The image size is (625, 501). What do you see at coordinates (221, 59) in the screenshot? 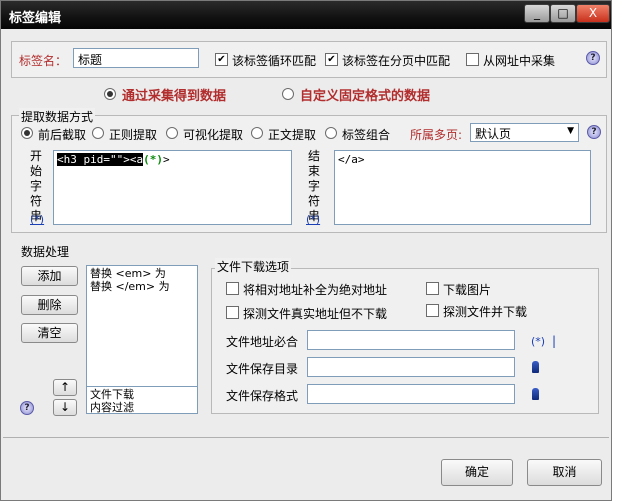
I see `loop-match-checkbox: ✔` at bounding box center [221, 59].